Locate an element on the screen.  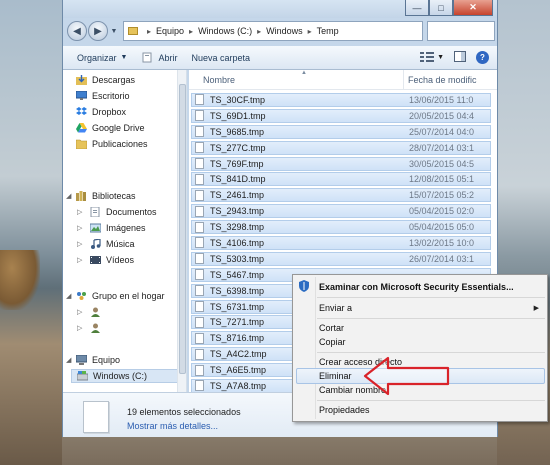
submenu-arrow-icon: ▶ is located at coordinates (536, 308).